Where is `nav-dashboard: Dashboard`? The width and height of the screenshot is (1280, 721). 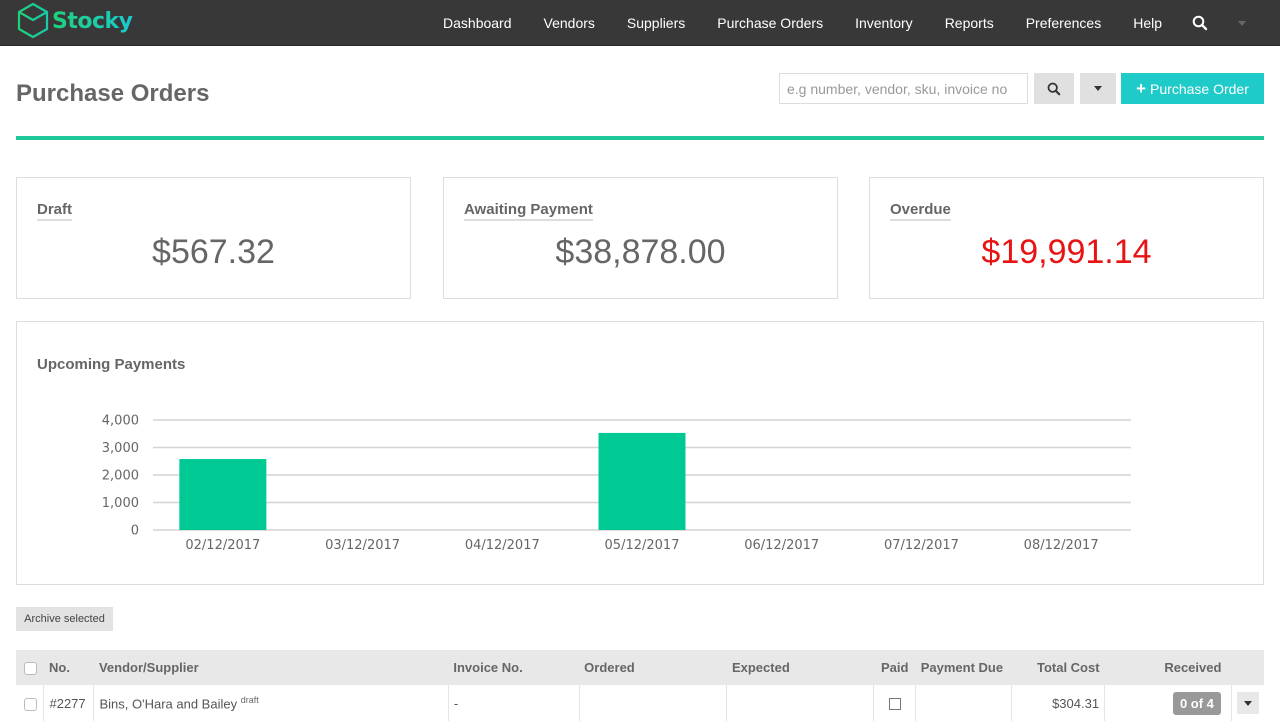
nav-dashboard: Dashboard is located at coordinates (477, 23).